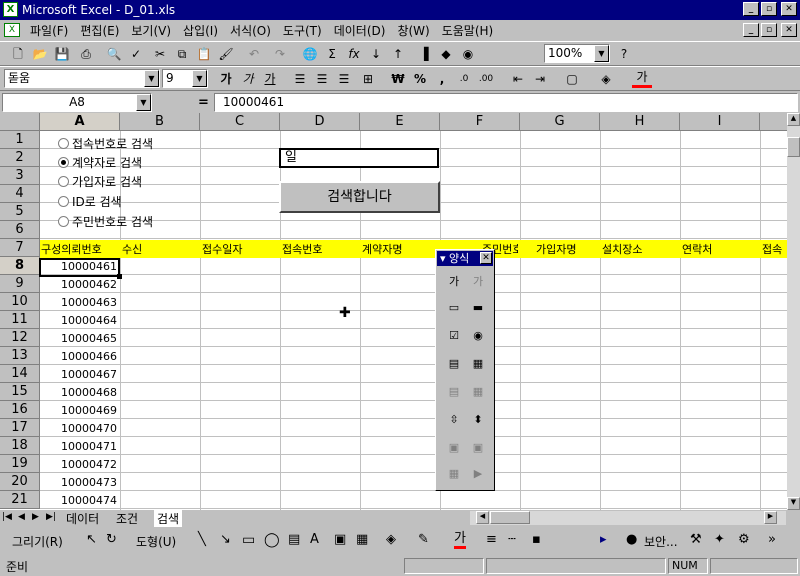 Image resolution: width=800 pixels, height=576 pixels. Describe the element at coordinates (63, 162) in the screenshot. I see `radio-circle-checked-icon` at that location.